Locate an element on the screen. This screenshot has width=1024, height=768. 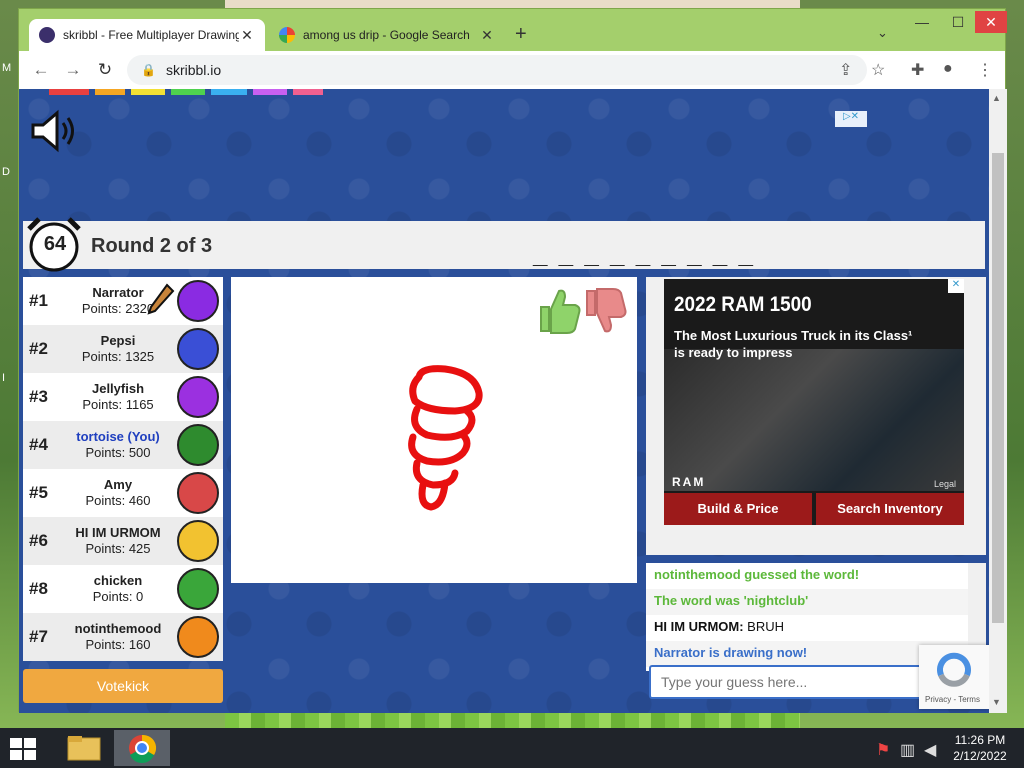
windows-start-icon is located at coordinates (23, 749).